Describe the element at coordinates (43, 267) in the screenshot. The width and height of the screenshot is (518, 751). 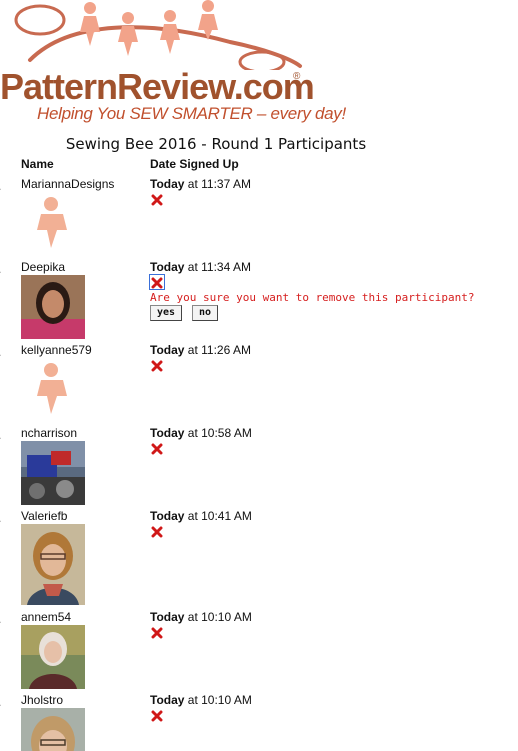
I see `participant-name-link: Deepika` at that location.